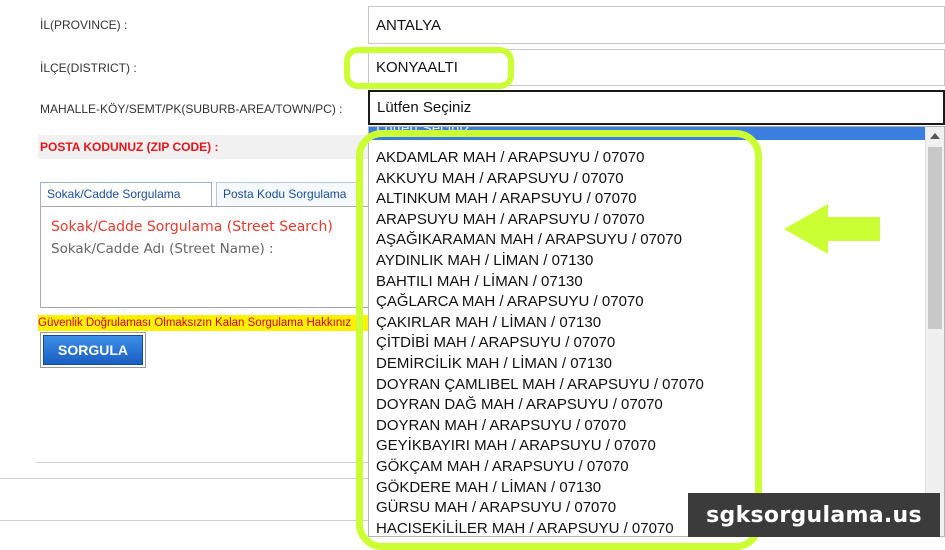 This screenshot has width=945, height=550. Describe the element at coordinates (424, 107) in the screenshot. I see `suburb-value: Lütfen Seçiniz` at that location.